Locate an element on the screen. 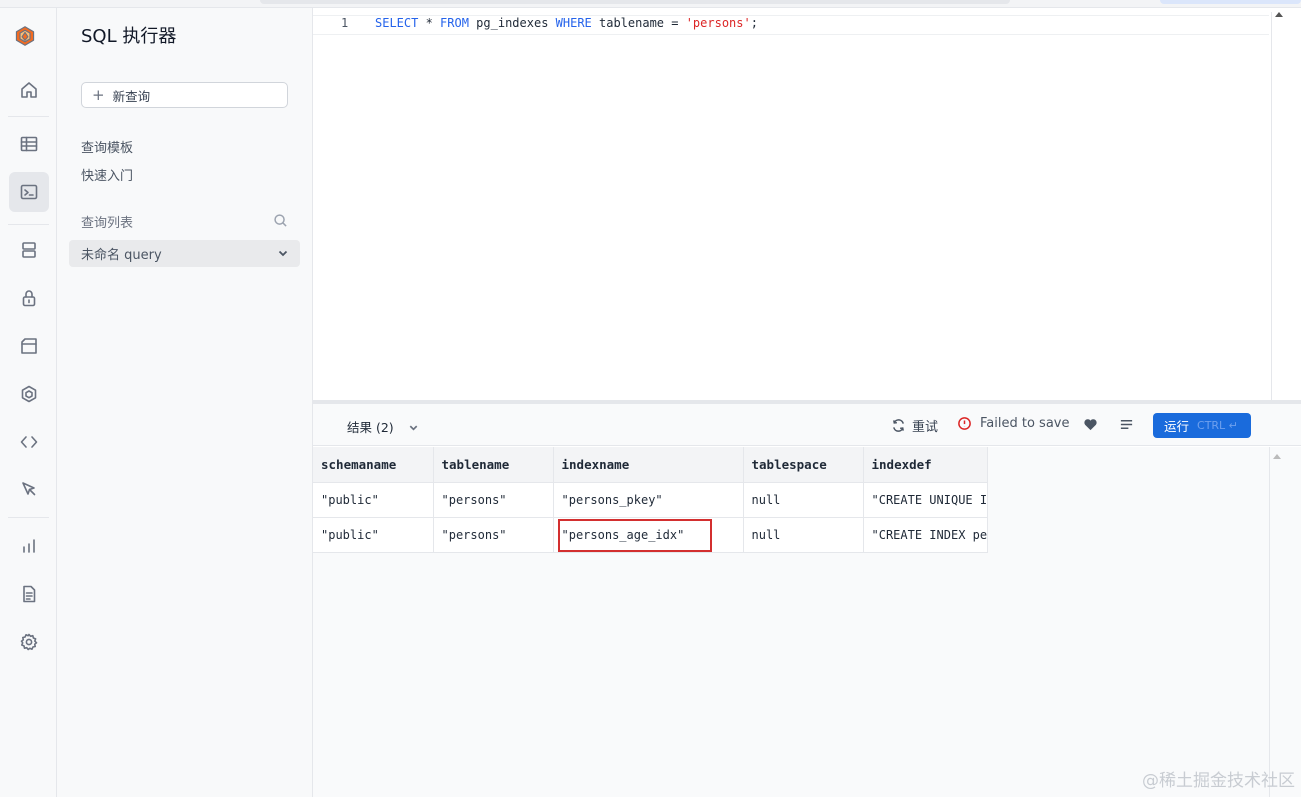 The height and width of the screenshot is (797, 1301). retry-button: 重试 is located at coordinates (914, 425).